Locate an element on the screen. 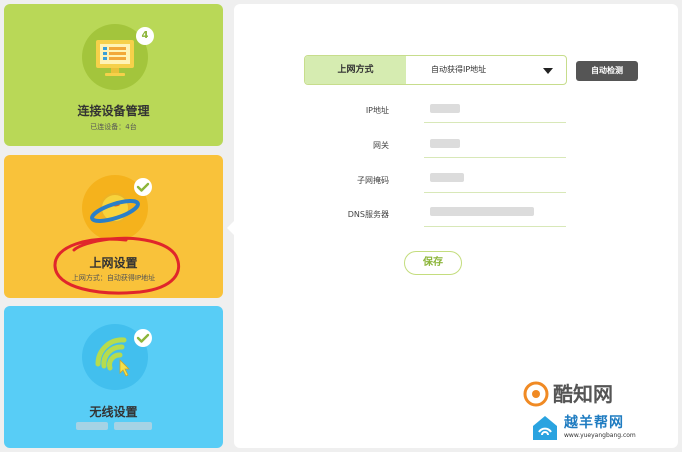 The image size is (682, 452). ip-address-underline is located at coordinates (495, 122).